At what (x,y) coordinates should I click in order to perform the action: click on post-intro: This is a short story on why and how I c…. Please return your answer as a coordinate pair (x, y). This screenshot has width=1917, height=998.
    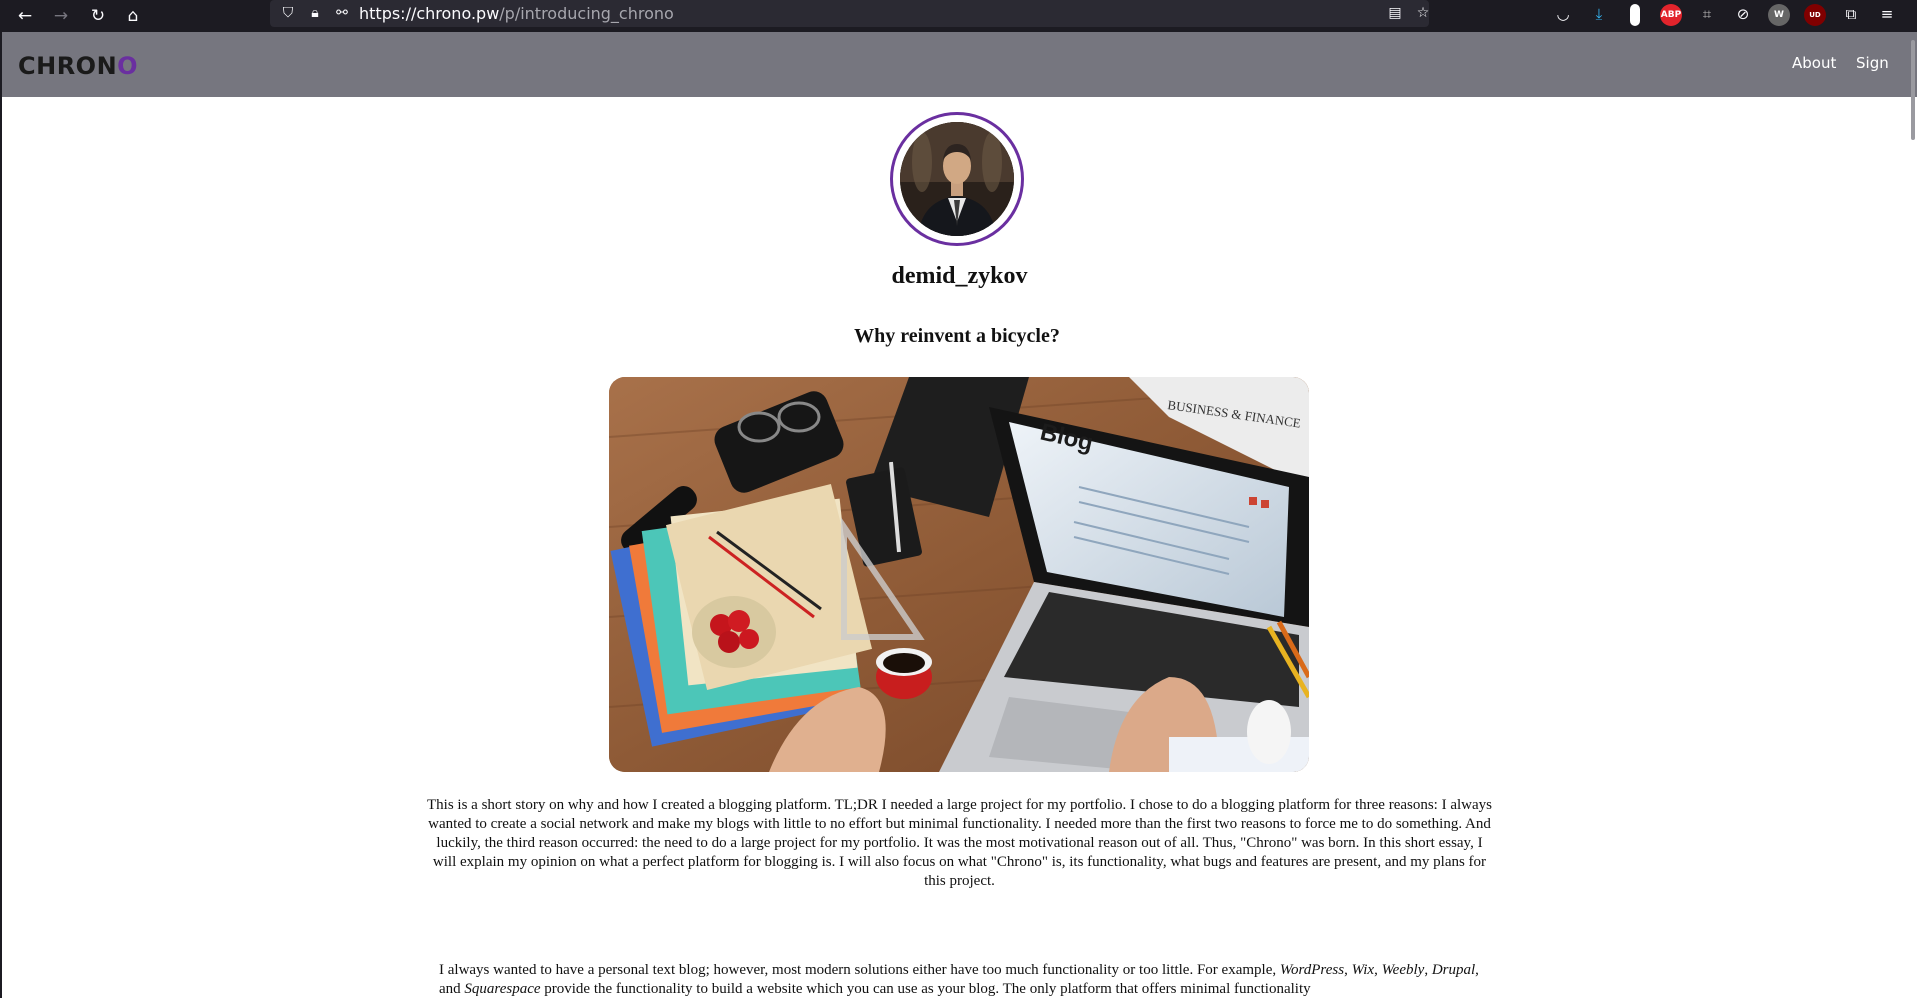
    Looking at the image, I should click on (959, 843).